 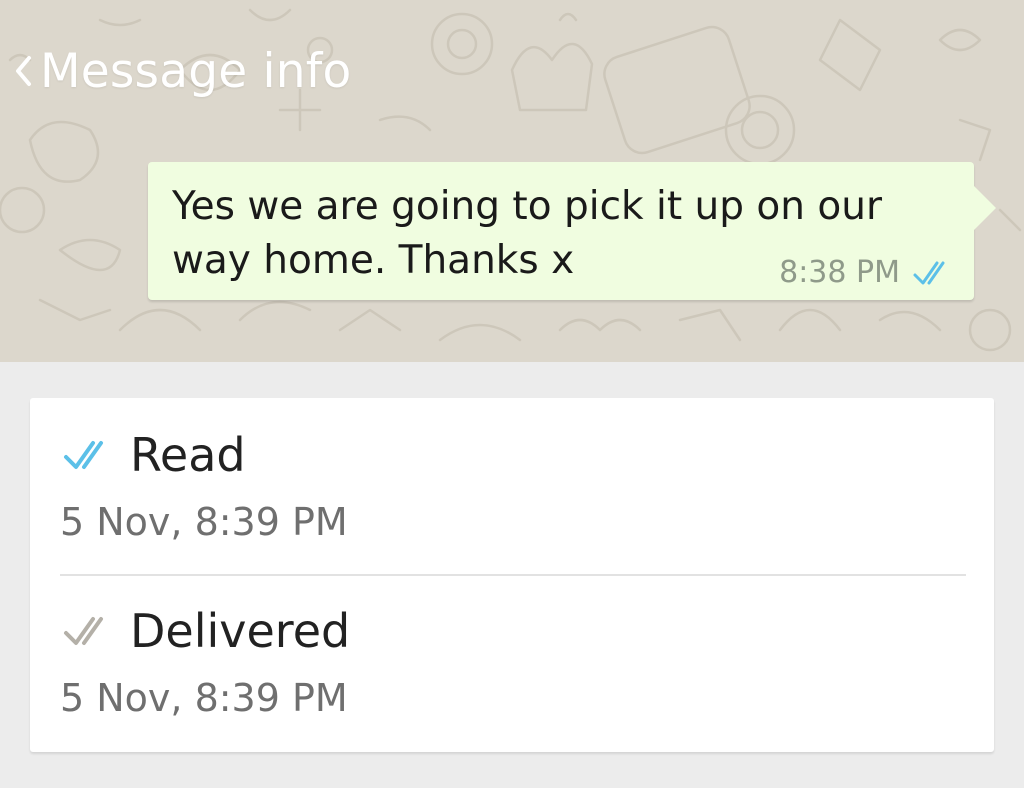 What do you see at coordinates (839, 272) in the screenshot?
I see `message-time: 8:38 PM` at bounding box center [839, 272].